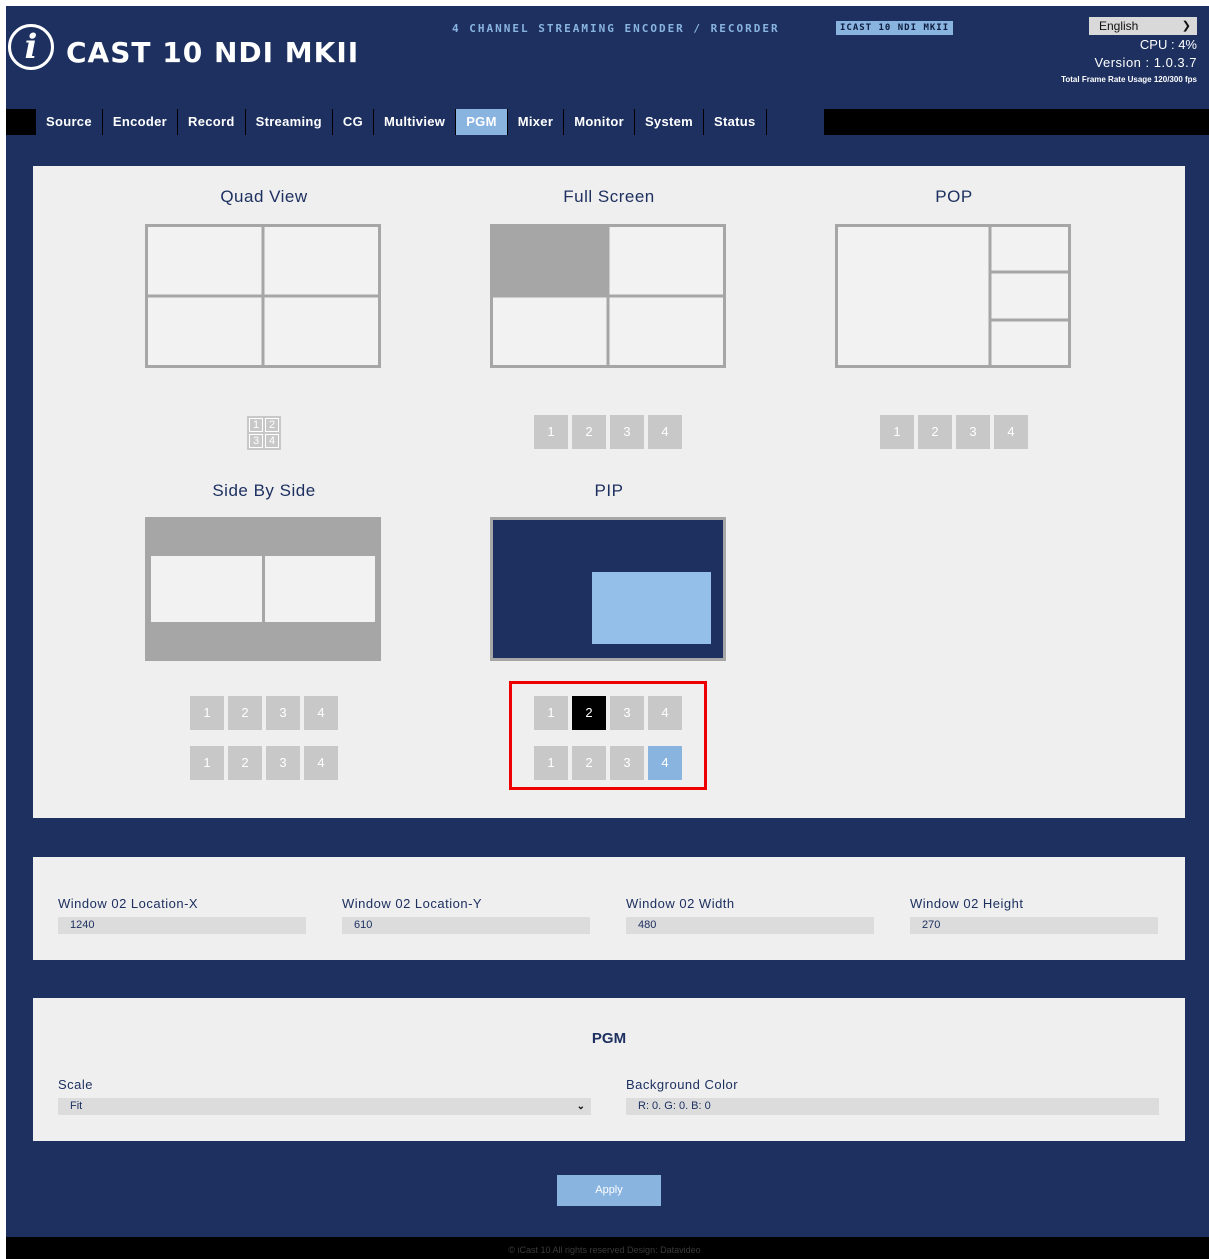 The height and width of the screenshot is (1259, 1209). What do you see at coordinates (272, 441) in the screenshot?
I see `quad-cell: 4` at bounding box center [272, 441].